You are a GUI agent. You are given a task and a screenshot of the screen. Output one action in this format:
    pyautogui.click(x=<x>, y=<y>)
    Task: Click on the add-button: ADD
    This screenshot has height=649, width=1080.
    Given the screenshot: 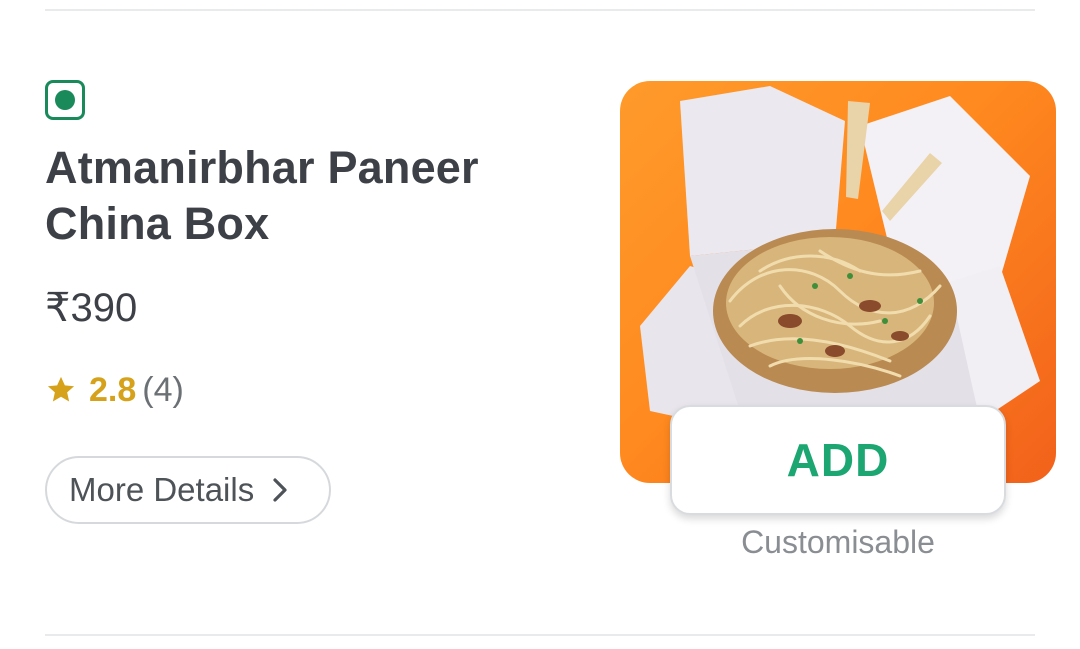 What is the action you would take?
    pyautogui.click(x=838, y=460)
    